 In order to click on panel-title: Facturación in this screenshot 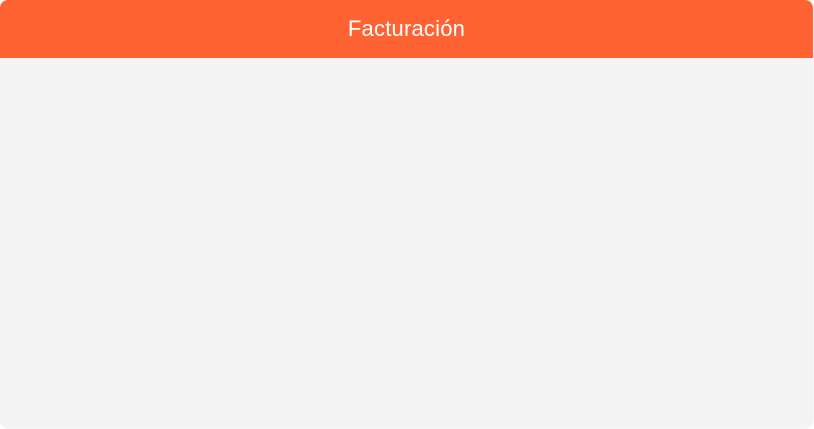, I will do `click(406, 28)`.